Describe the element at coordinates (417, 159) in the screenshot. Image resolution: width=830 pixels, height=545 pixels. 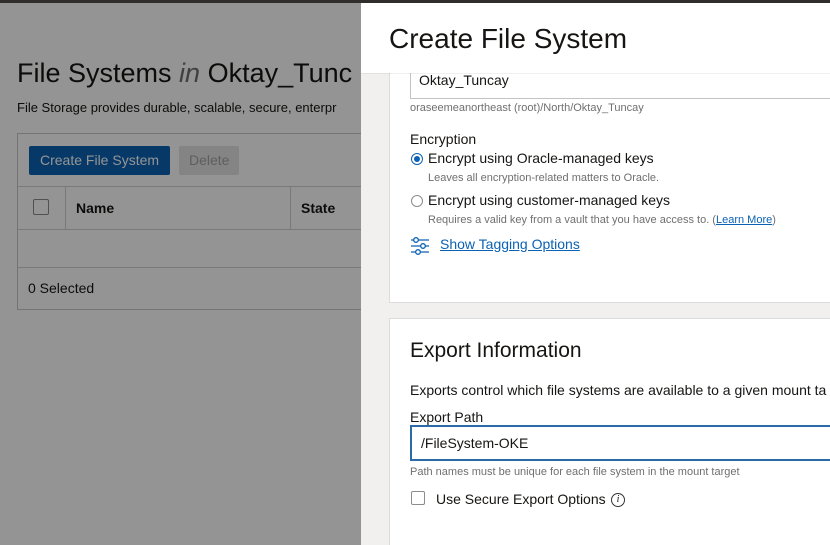
I see `oracle-managed-keys-radio` at that location.